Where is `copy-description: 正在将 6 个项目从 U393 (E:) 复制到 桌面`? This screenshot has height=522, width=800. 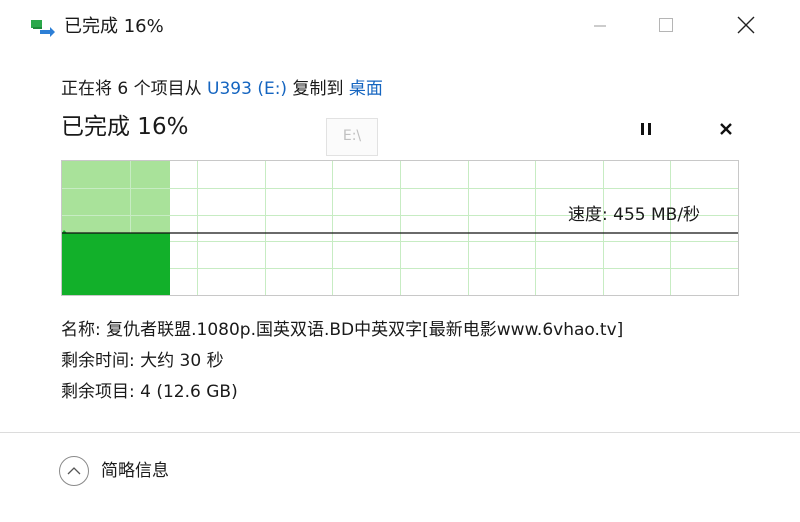 copy-description: 正在将 6 个项目从 U393 (E:) 复制到 桌面 is located at coordinates (222, 89).